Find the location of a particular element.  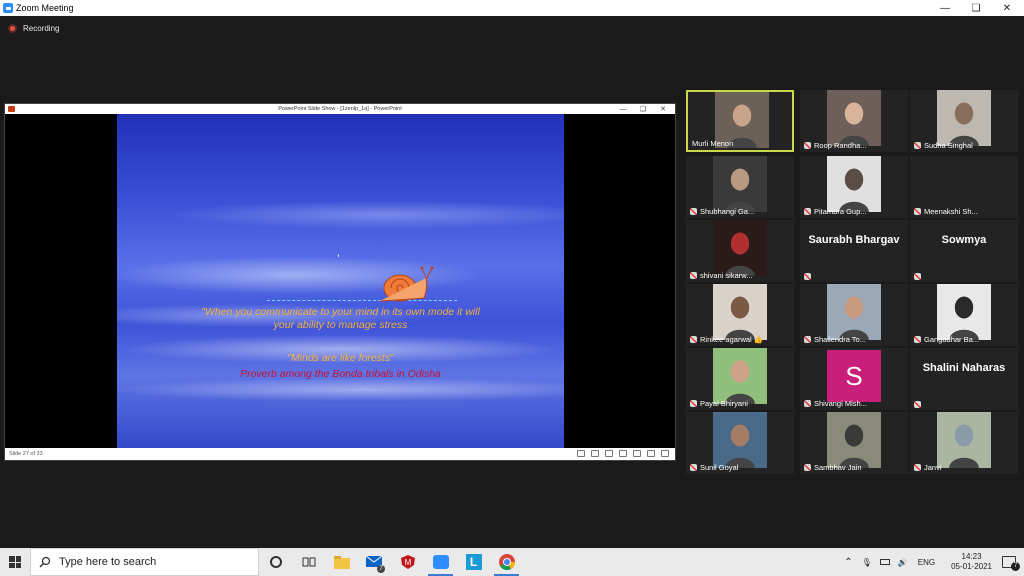

participant-tile: Janvi is located at coordinates (964, 443).